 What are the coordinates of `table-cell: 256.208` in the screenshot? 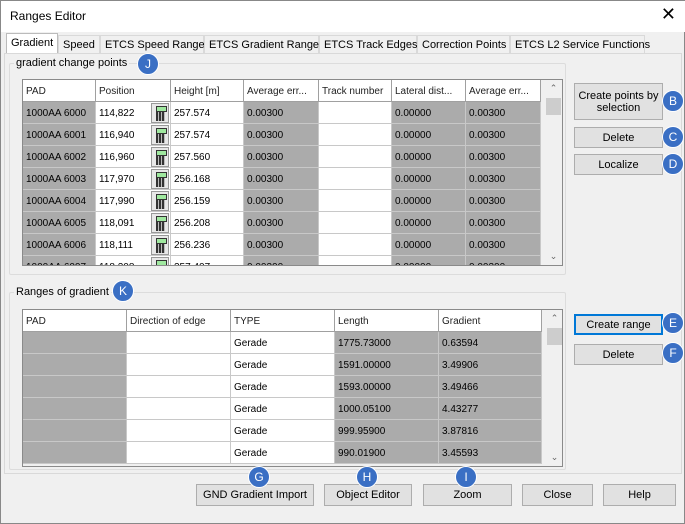 It's located at (207, 223).